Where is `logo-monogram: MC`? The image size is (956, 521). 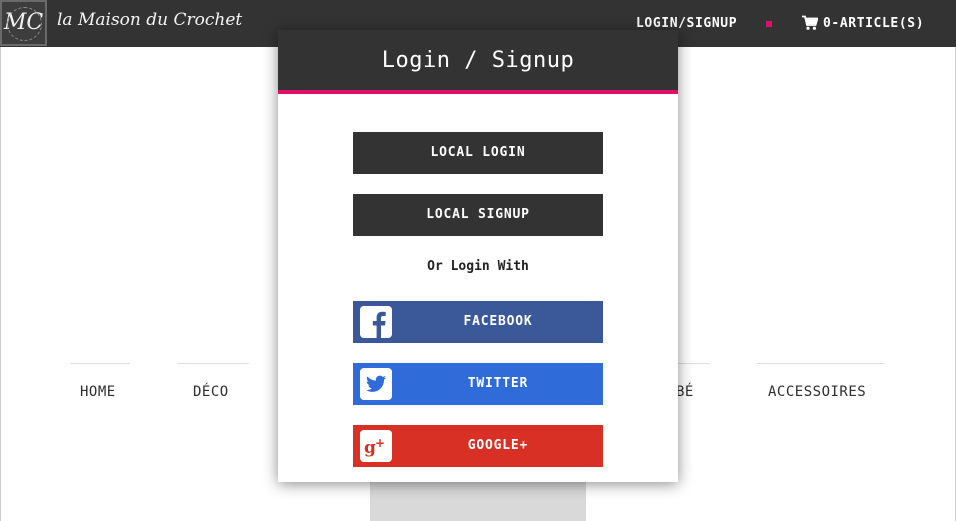
logo-monogram: MC is located at coordinates (23, 23).